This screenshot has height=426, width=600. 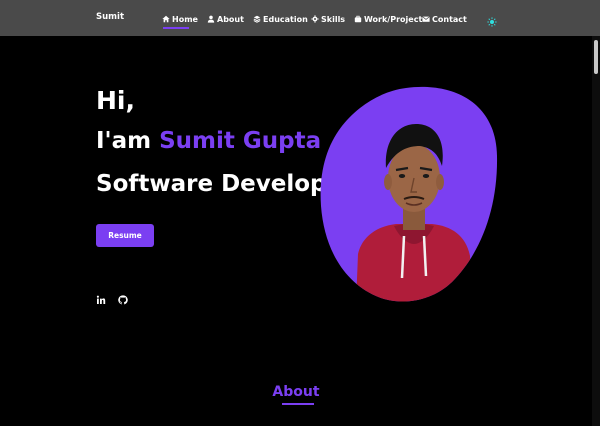 I want to click on nav-about: About, so click(x=225, y=19).